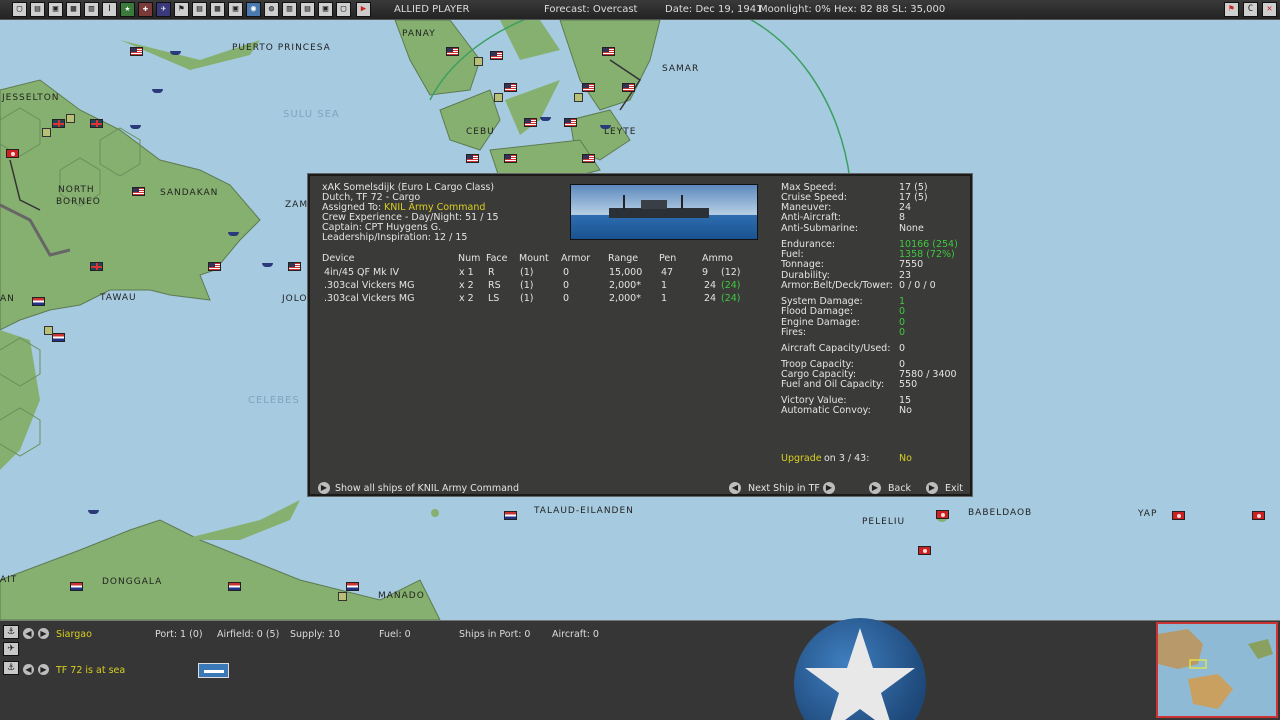  I want to click on window-icon: ▢, so click(343, 9).